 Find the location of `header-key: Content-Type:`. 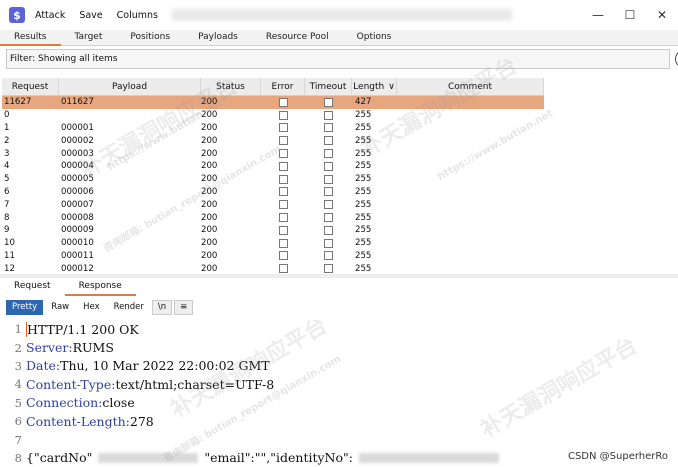

header-key: Content-Type: is located at coordinates (71, 384).